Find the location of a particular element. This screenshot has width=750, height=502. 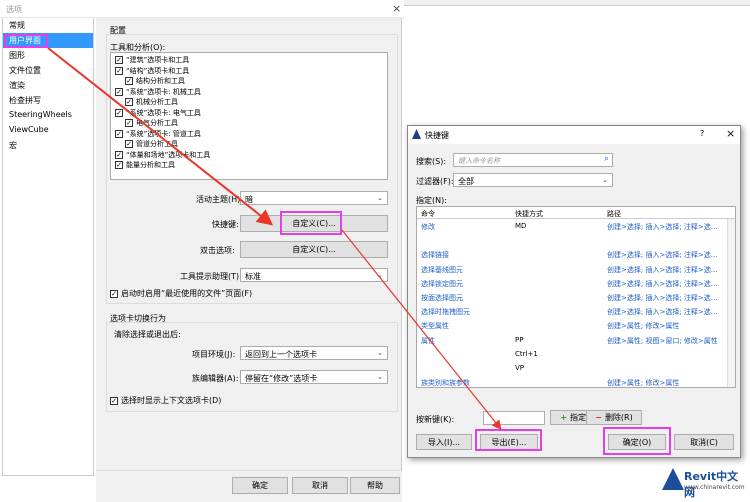

revit-watermark-logo-icon is located at coordinates (673, 479).